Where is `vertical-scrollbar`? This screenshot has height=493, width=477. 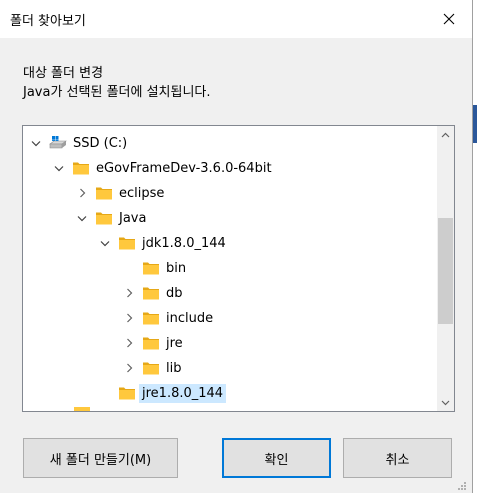
vertical-scrollbar is located at coordinates (445, 268).